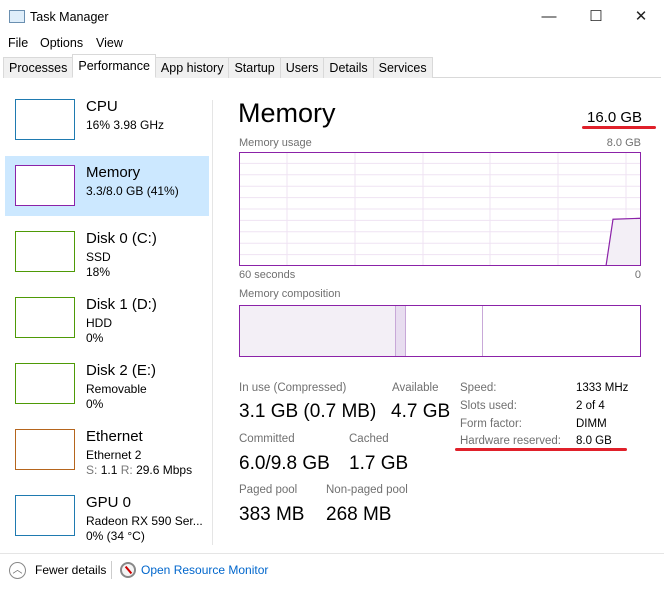  Describe the element at coordinates (615, 117) in the screenshot. I see `total-memory: 16.0 GB` at that location.